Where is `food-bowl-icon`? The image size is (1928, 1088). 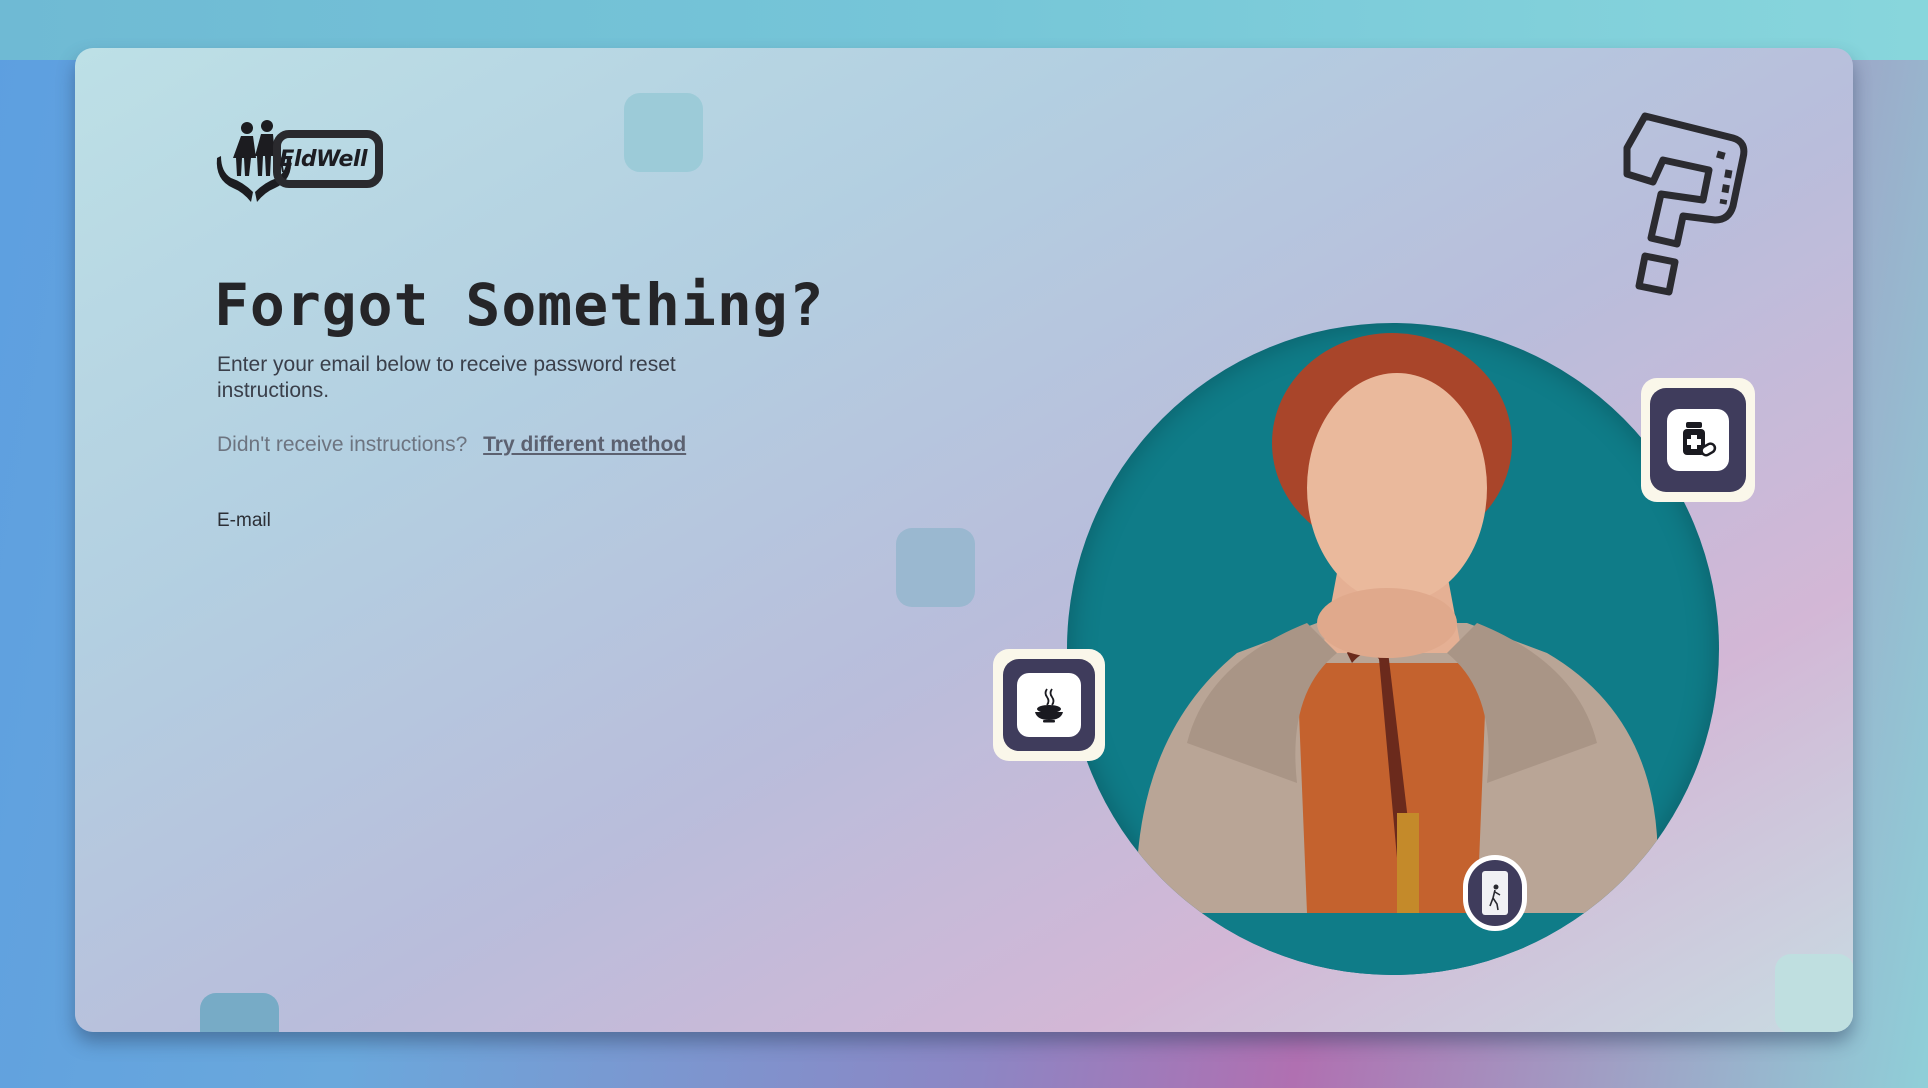 food-bowl-icon is located at coordinates (1049, 705).